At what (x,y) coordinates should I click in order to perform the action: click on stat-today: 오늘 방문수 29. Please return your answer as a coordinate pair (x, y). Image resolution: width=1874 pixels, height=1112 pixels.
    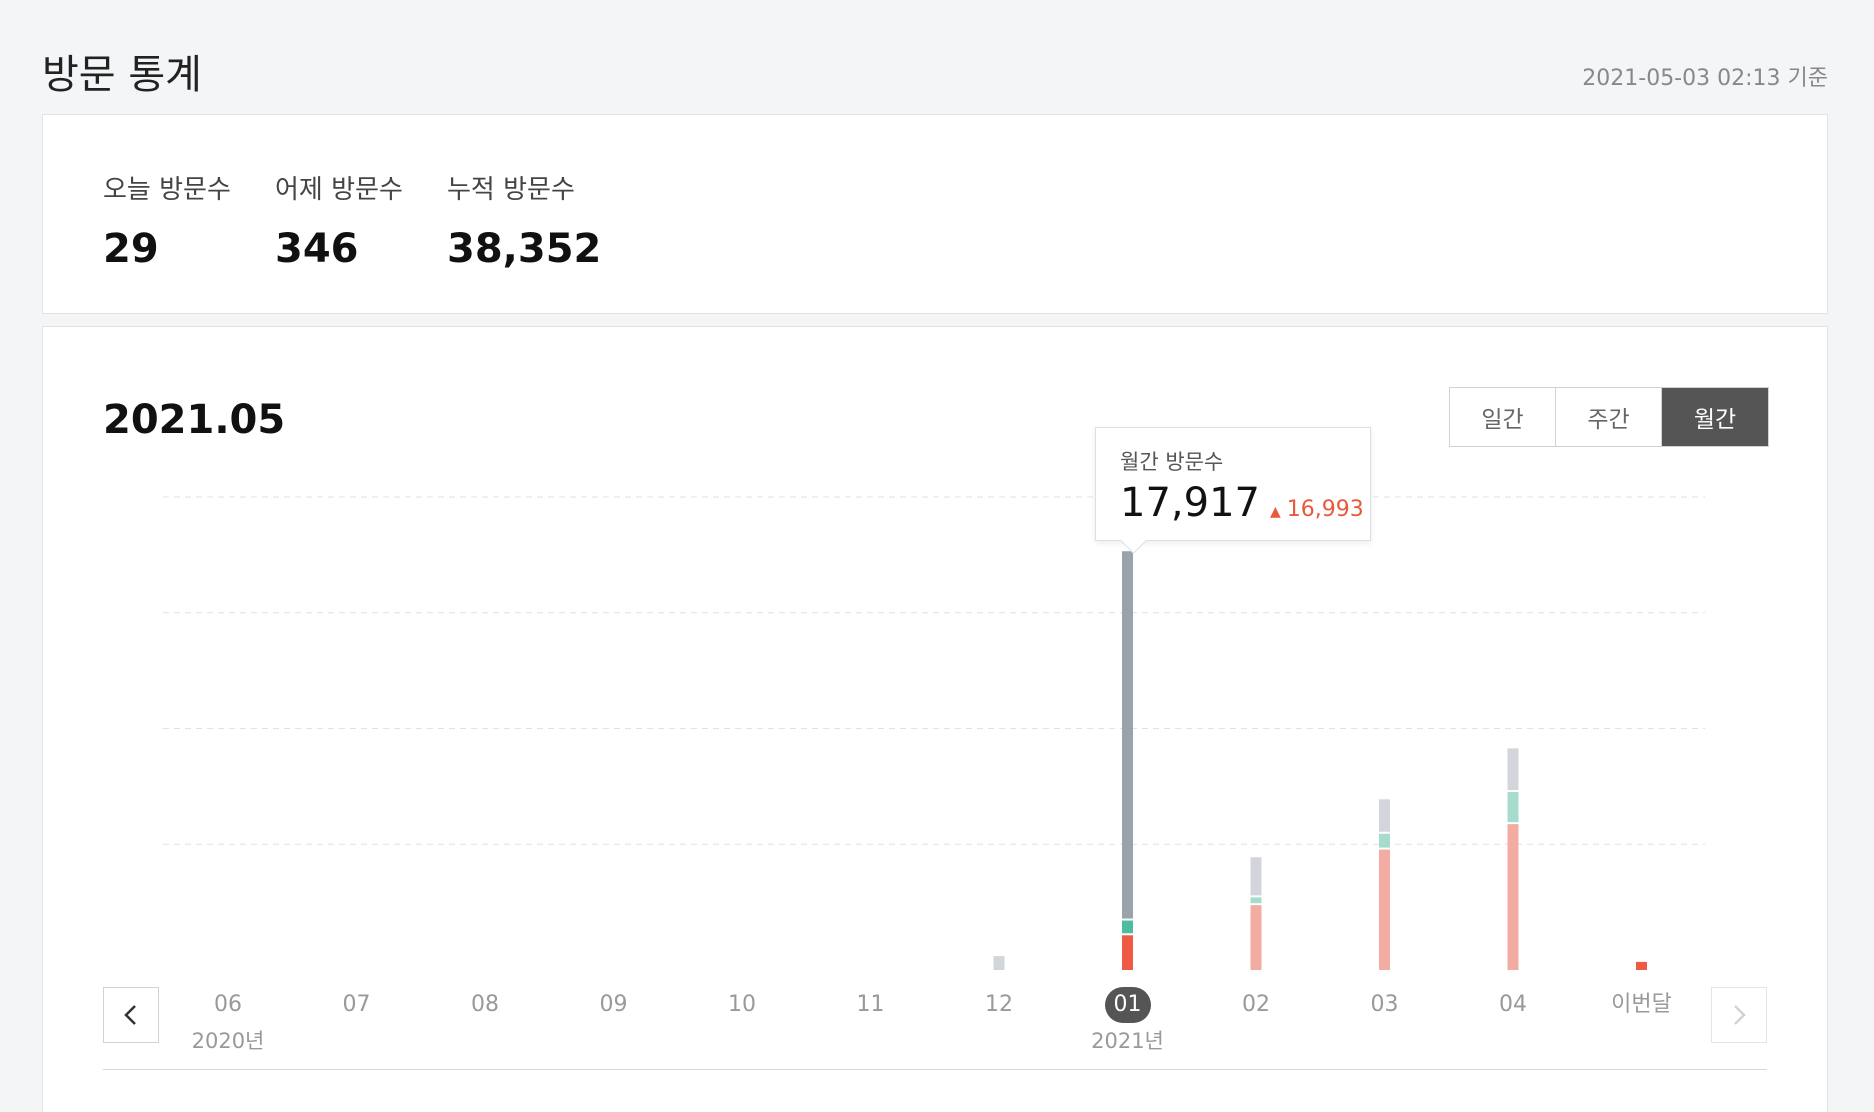
    Looking at the image, I should click on (167, 220).